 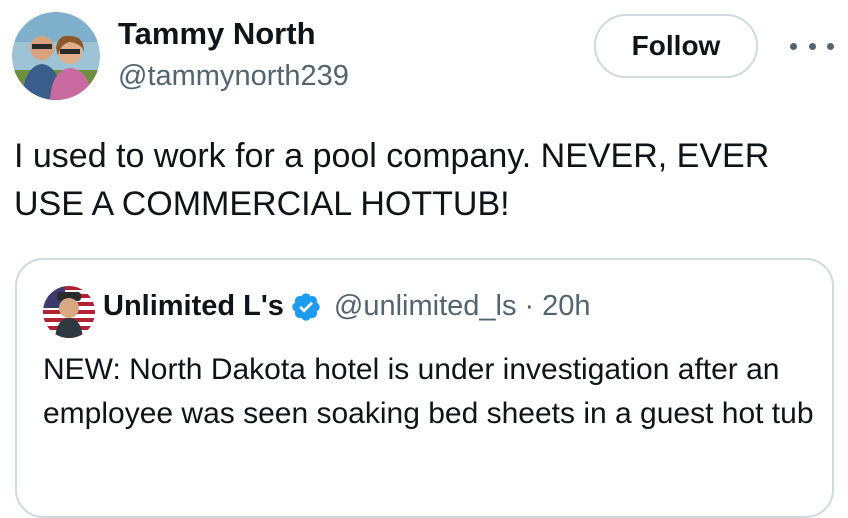 I want to click on quote-header: Unlimited L's @unlimited_ls · 20h, so click(x=347, y=306).